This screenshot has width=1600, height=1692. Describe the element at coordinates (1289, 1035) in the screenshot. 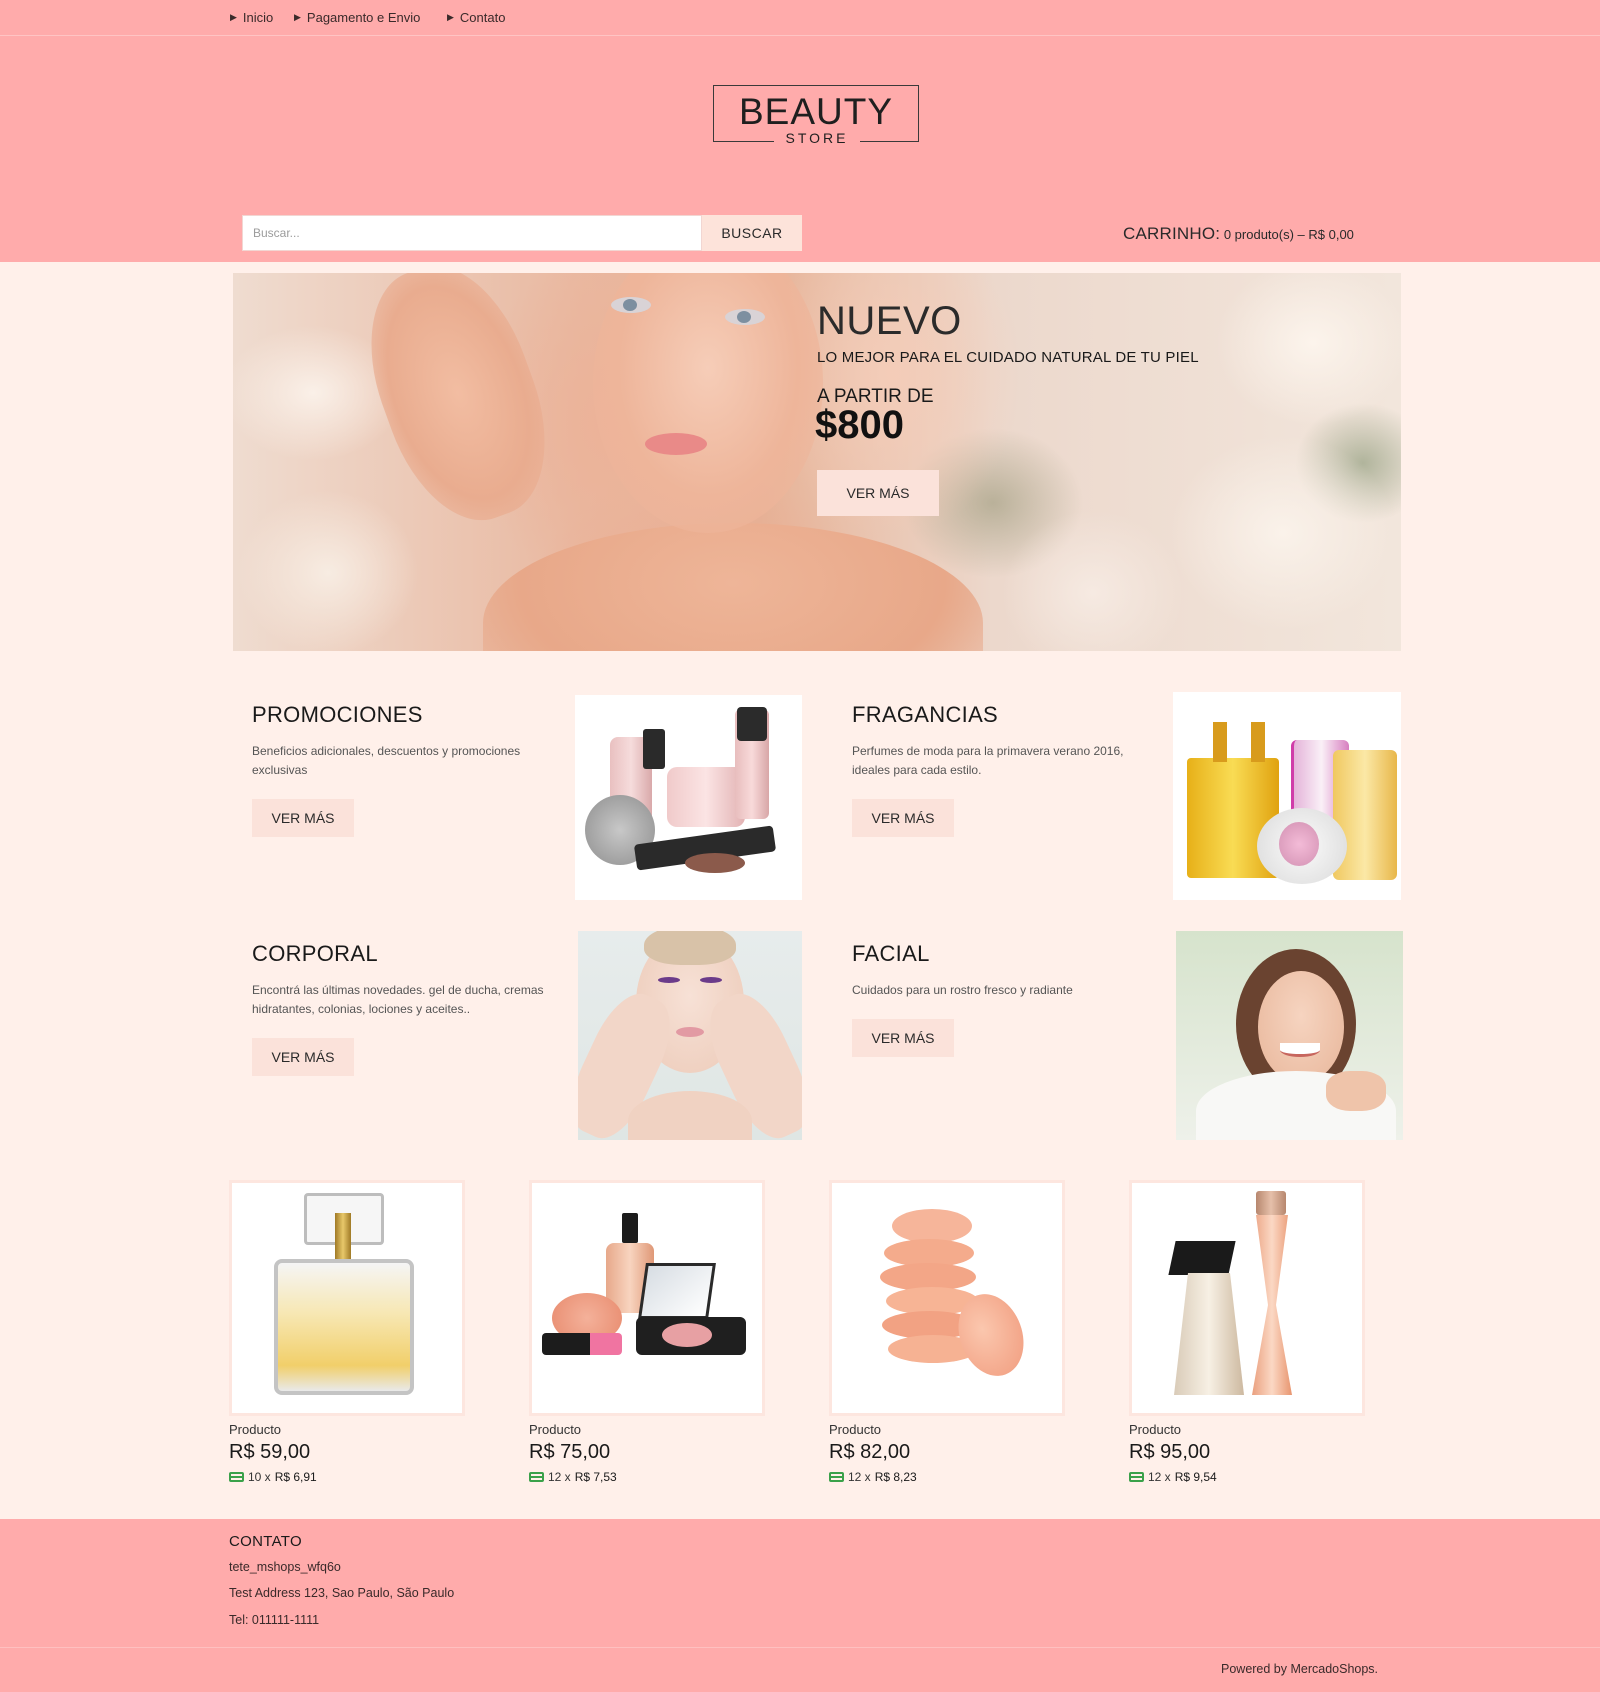

I see `category-image-facial` at that location.